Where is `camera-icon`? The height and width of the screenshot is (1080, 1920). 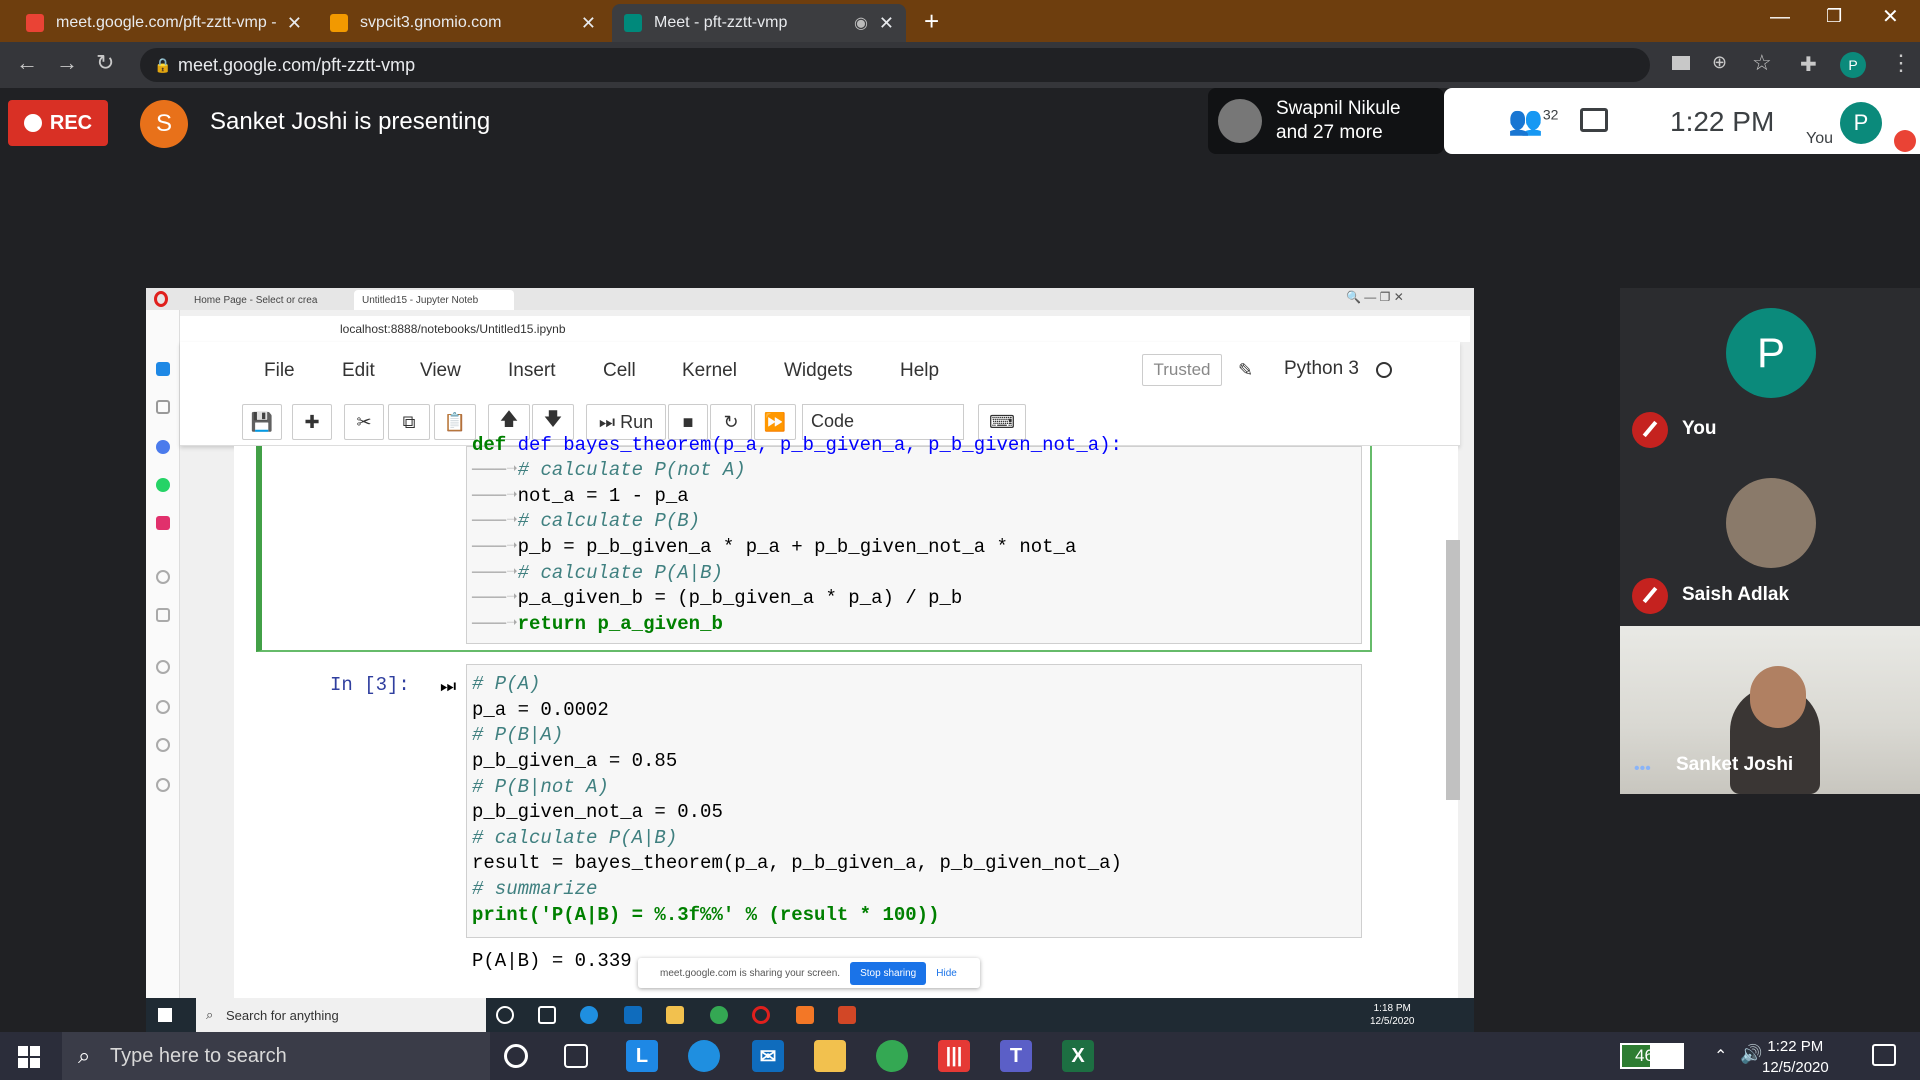 camera-icon is located at coordinates (1681, 63).